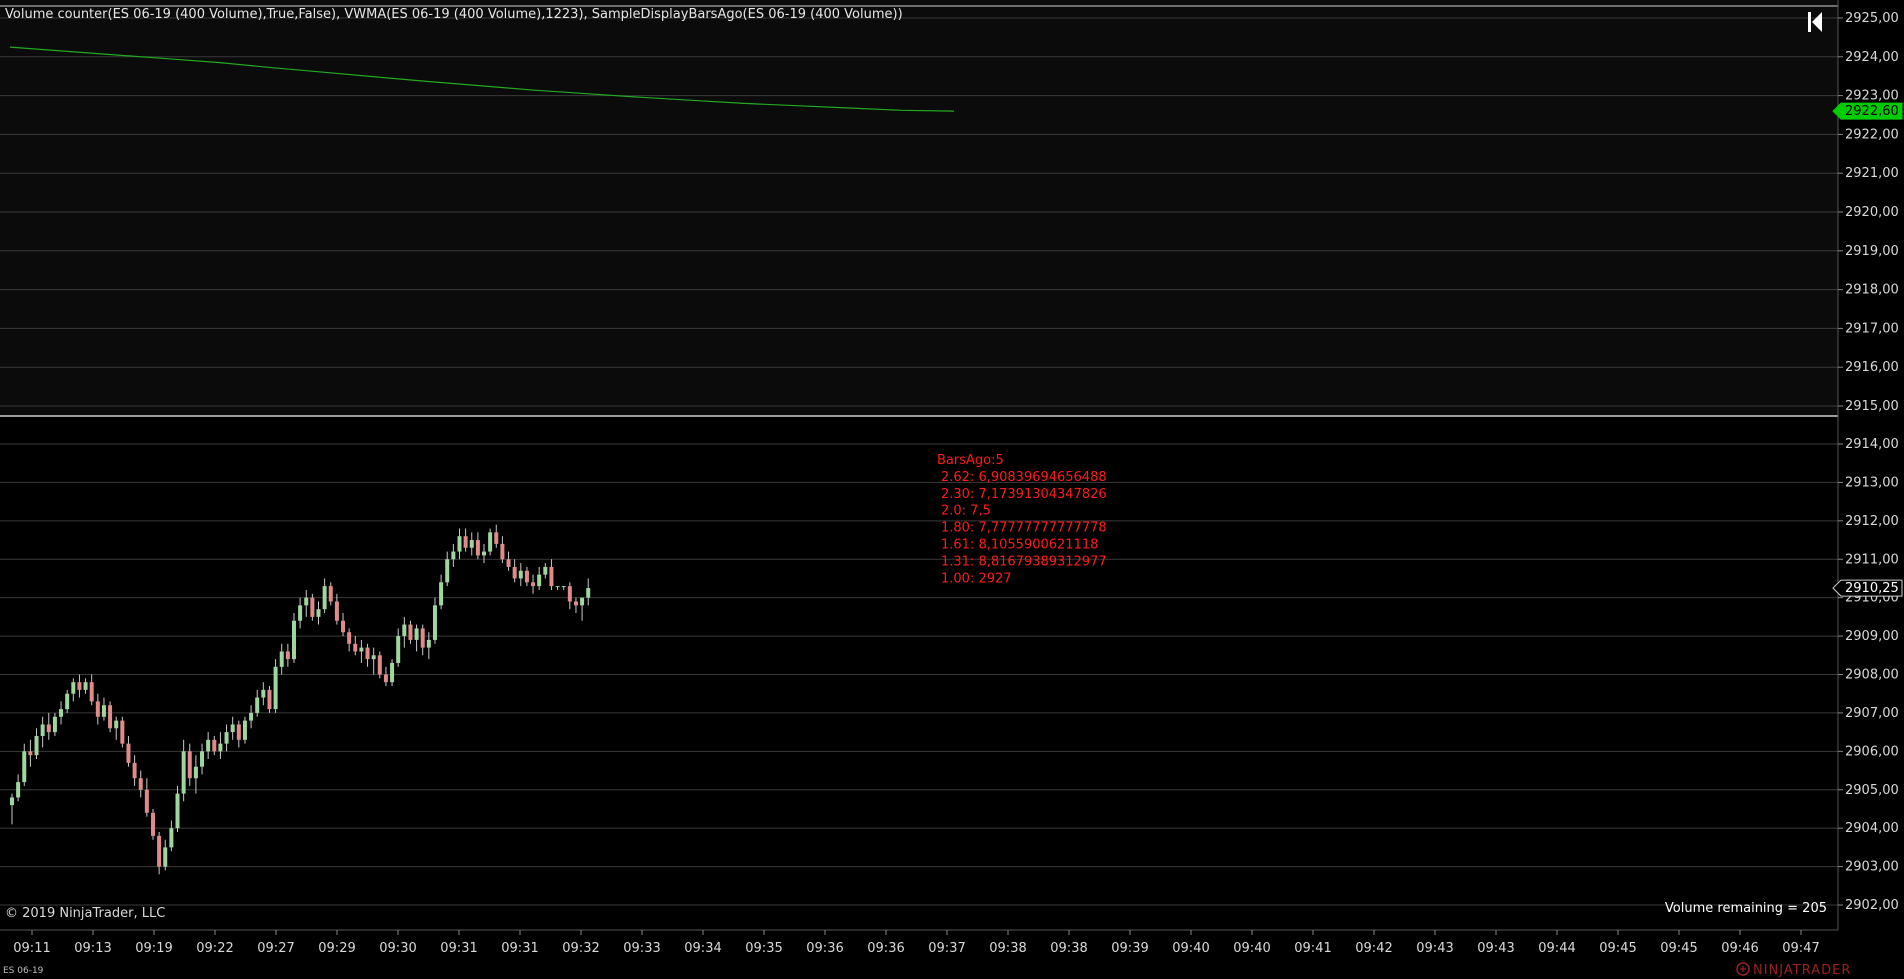 This screenshot has width=1904, height=979. I want to click on x-tick-label: 09:35, so click(763, 948).